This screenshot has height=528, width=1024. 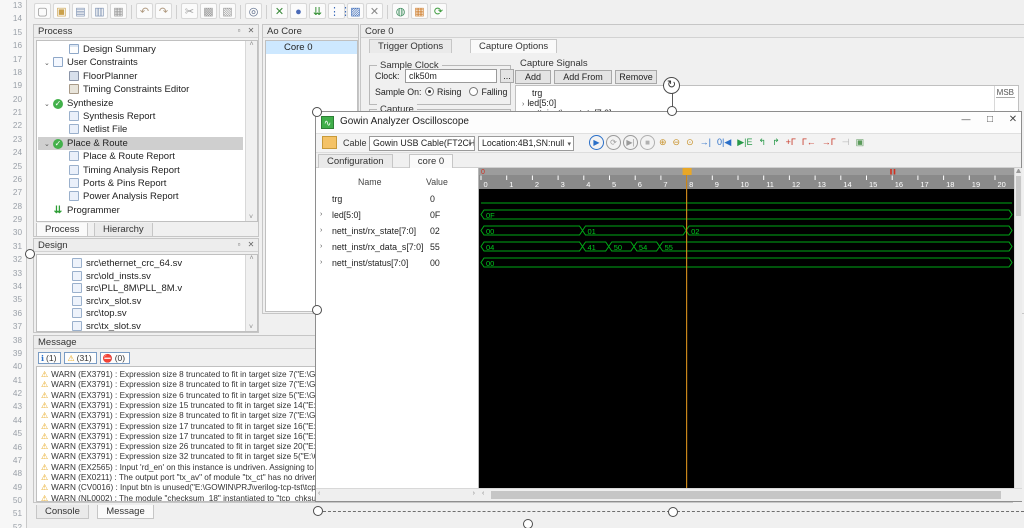 What do you see at coordinates (317, 11) in the screenshot?
I see `place-route-icon: ⇊` at bounding box center [317, 11].